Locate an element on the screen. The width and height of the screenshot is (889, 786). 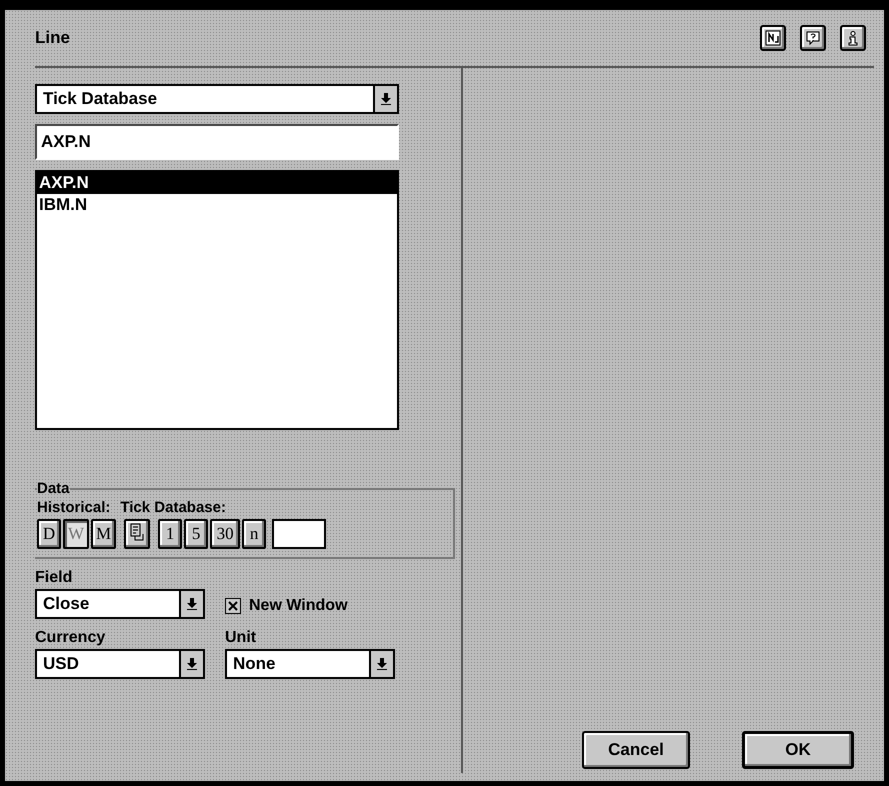
period-button: 30 is located at coordinates (225, 534).